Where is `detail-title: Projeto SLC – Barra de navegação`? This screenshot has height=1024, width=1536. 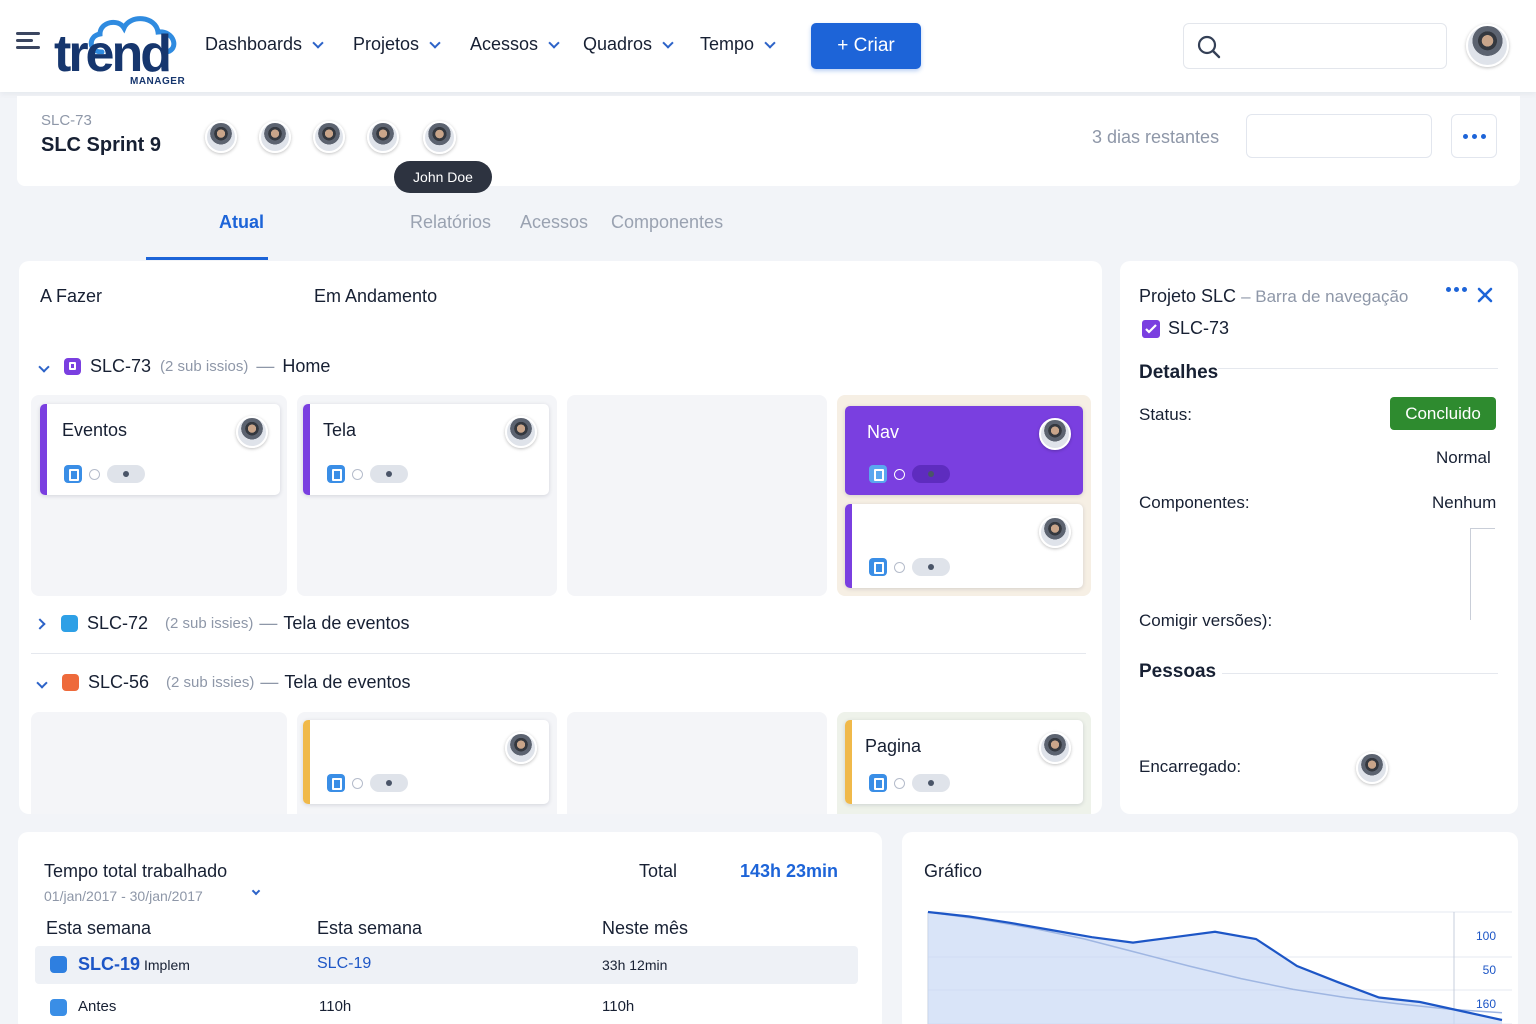
detail-title: Projeto SLC – Barra de navegação is located at coordinates (1273, 296).